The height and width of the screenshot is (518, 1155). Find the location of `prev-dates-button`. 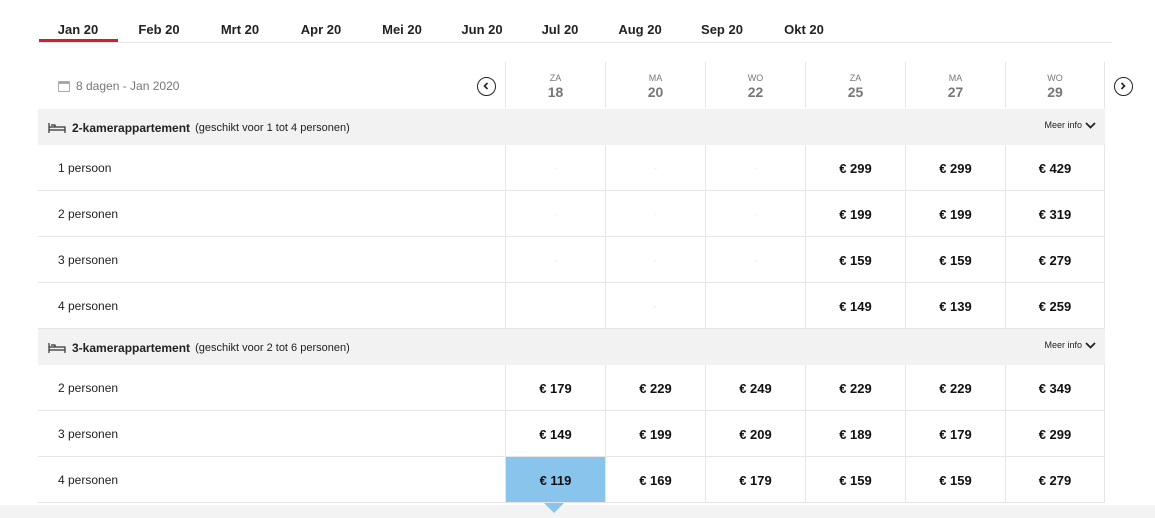

prev-dates-button is located at coordinates (486, 86).